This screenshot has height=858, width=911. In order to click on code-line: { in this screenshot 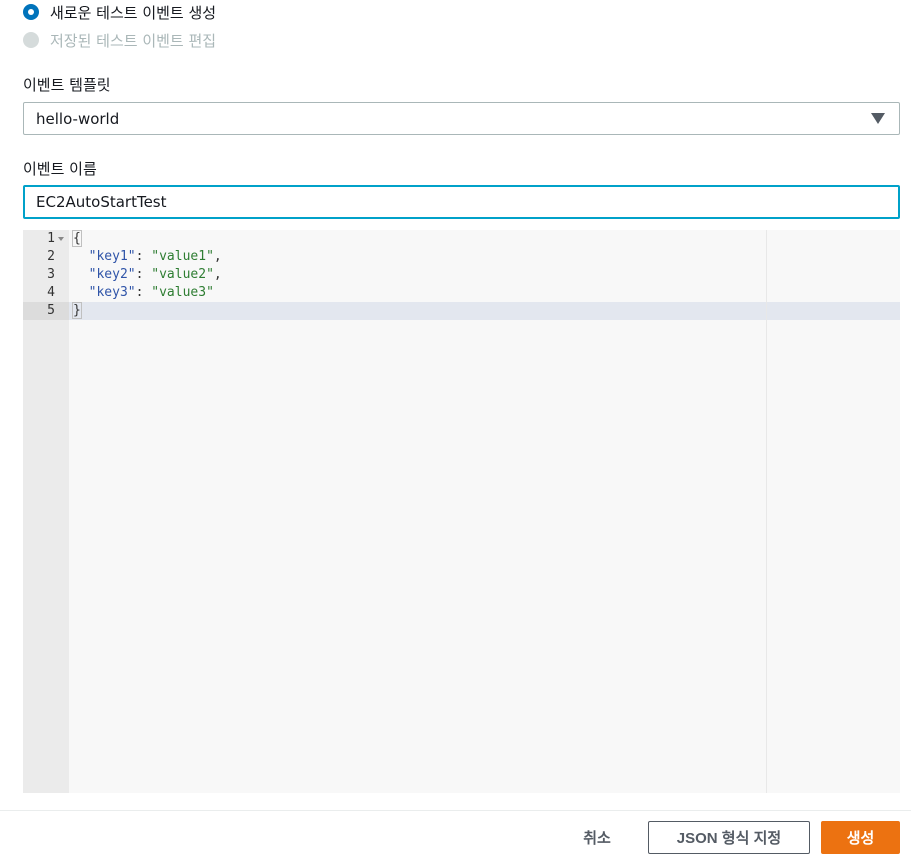, I will do `click(77, 239)`.